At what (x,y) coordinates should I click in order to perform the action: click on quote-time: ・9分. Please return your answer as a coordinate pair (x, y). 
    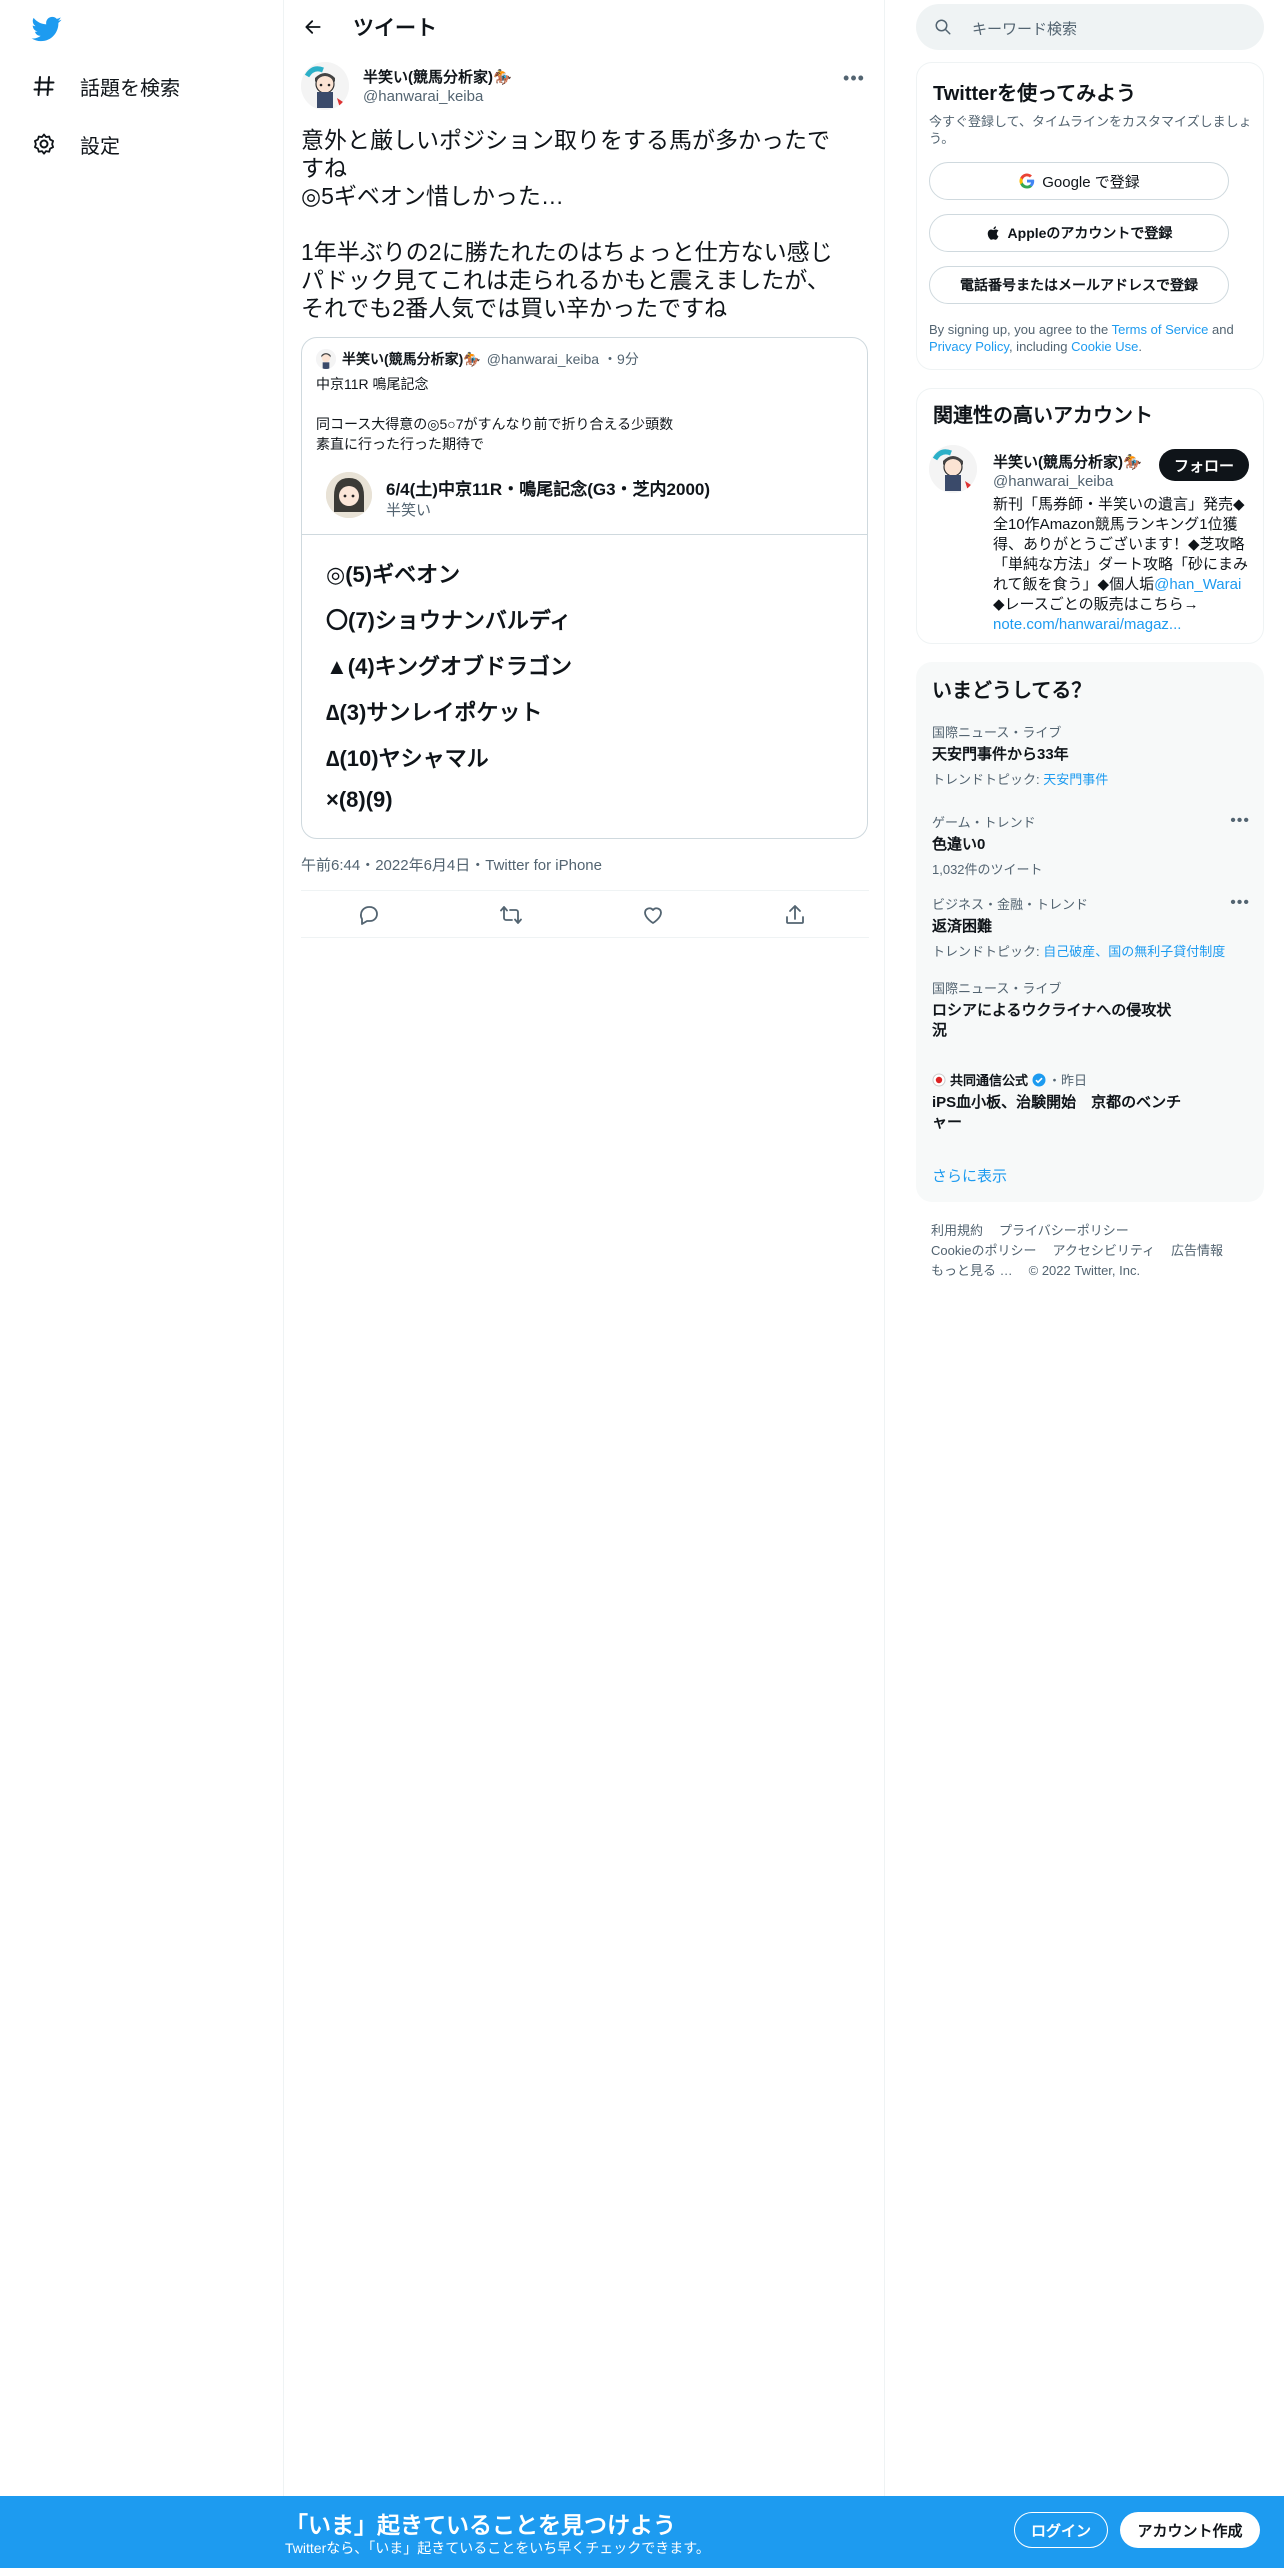
    Looking at the image, I should click on (621, 359).